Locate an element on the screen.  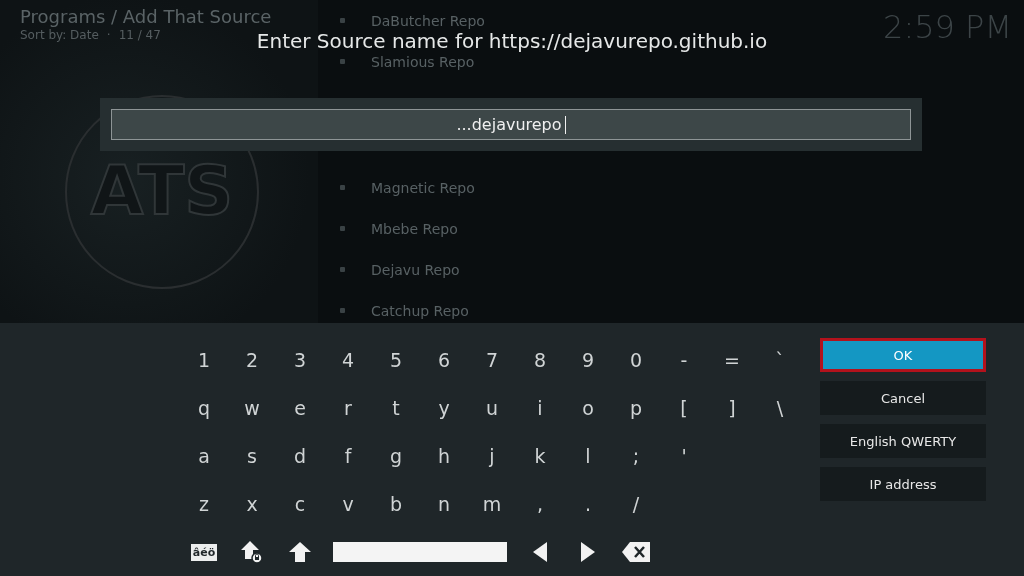
left-arrow-icon is located at coordinates (540, 552).